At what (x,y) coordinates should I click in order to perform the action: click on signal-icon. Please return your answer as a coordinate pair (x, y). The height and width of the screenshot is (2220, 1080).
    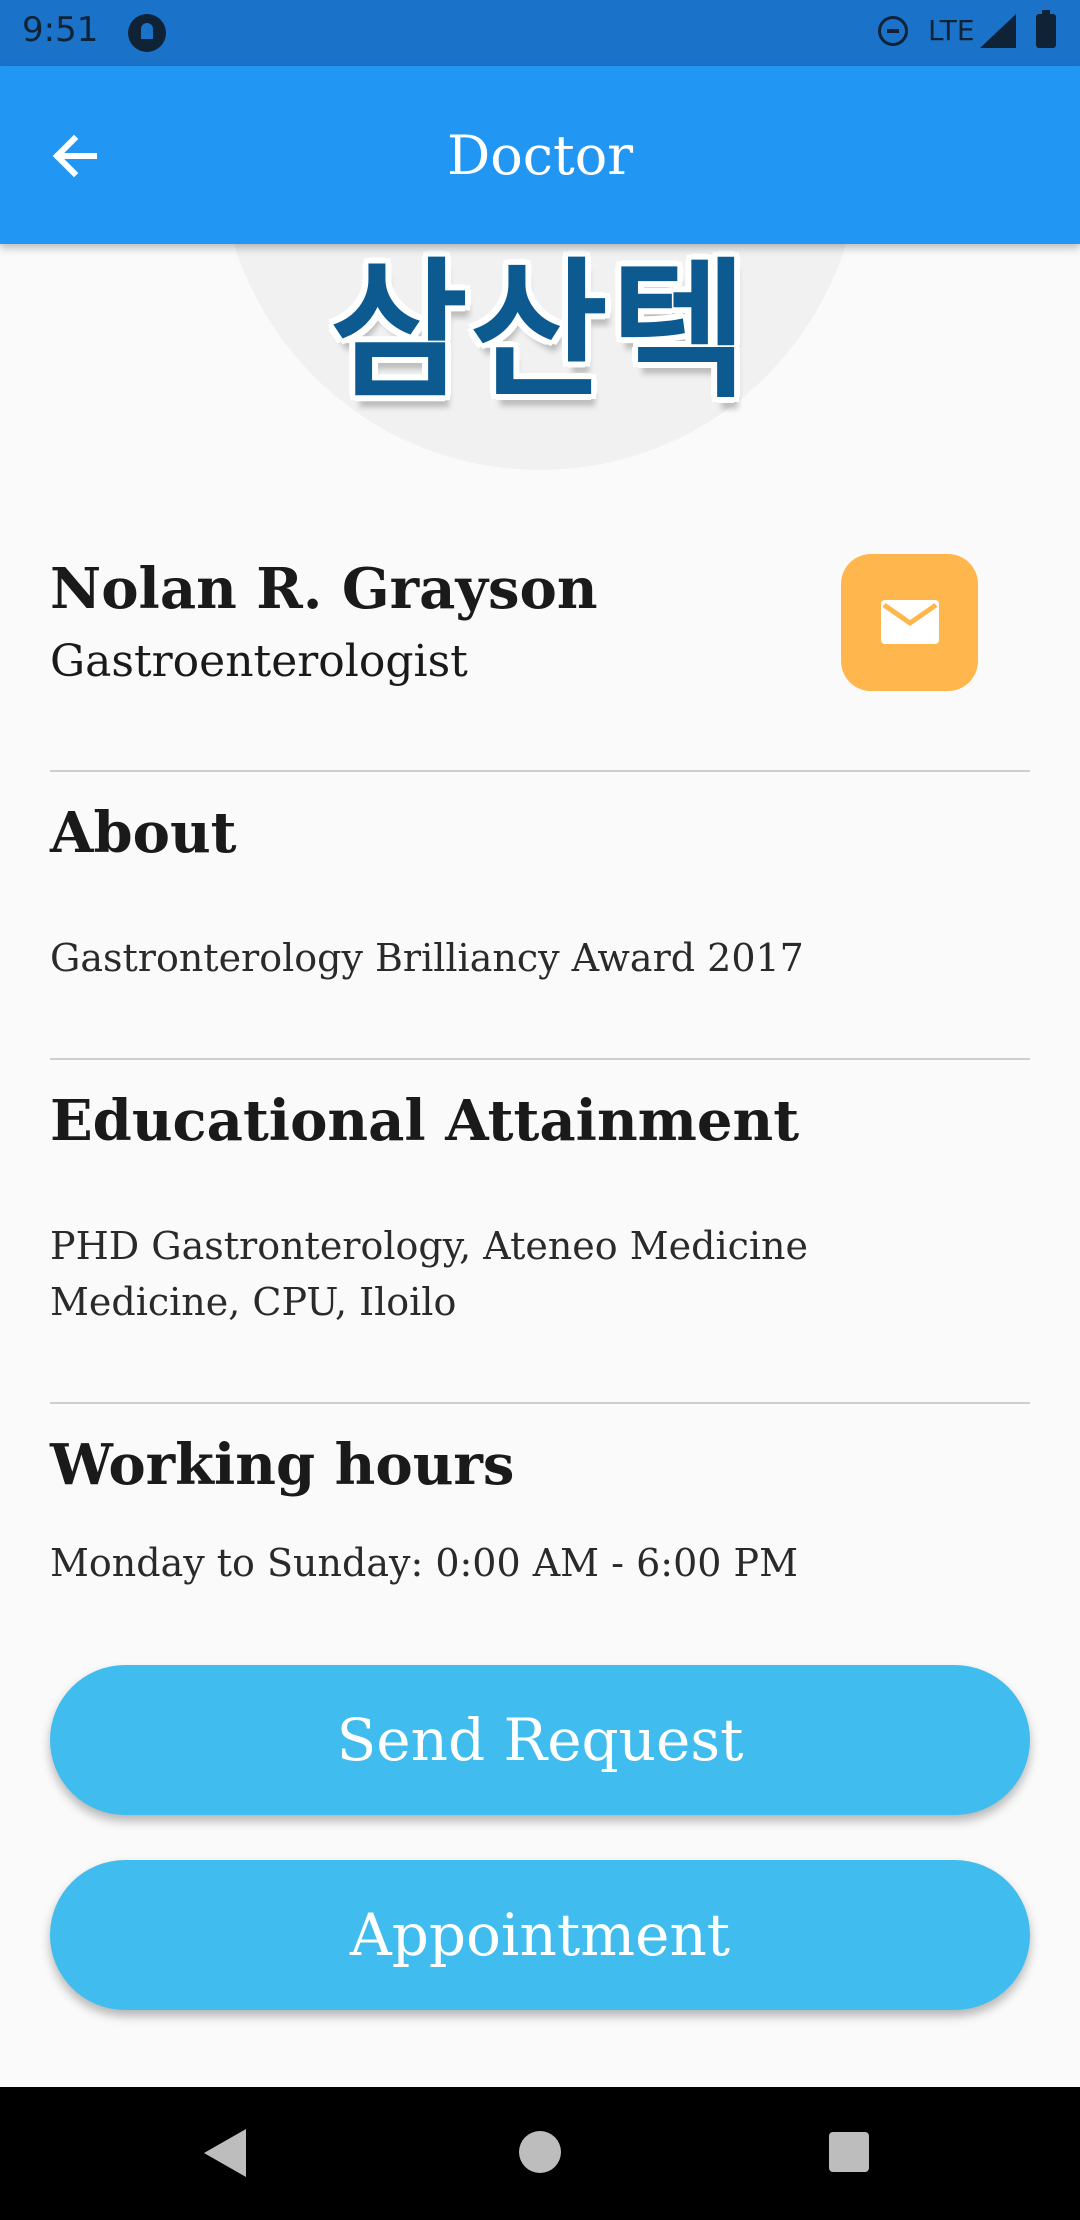
    Looking at the image, I should click on (998, 31).